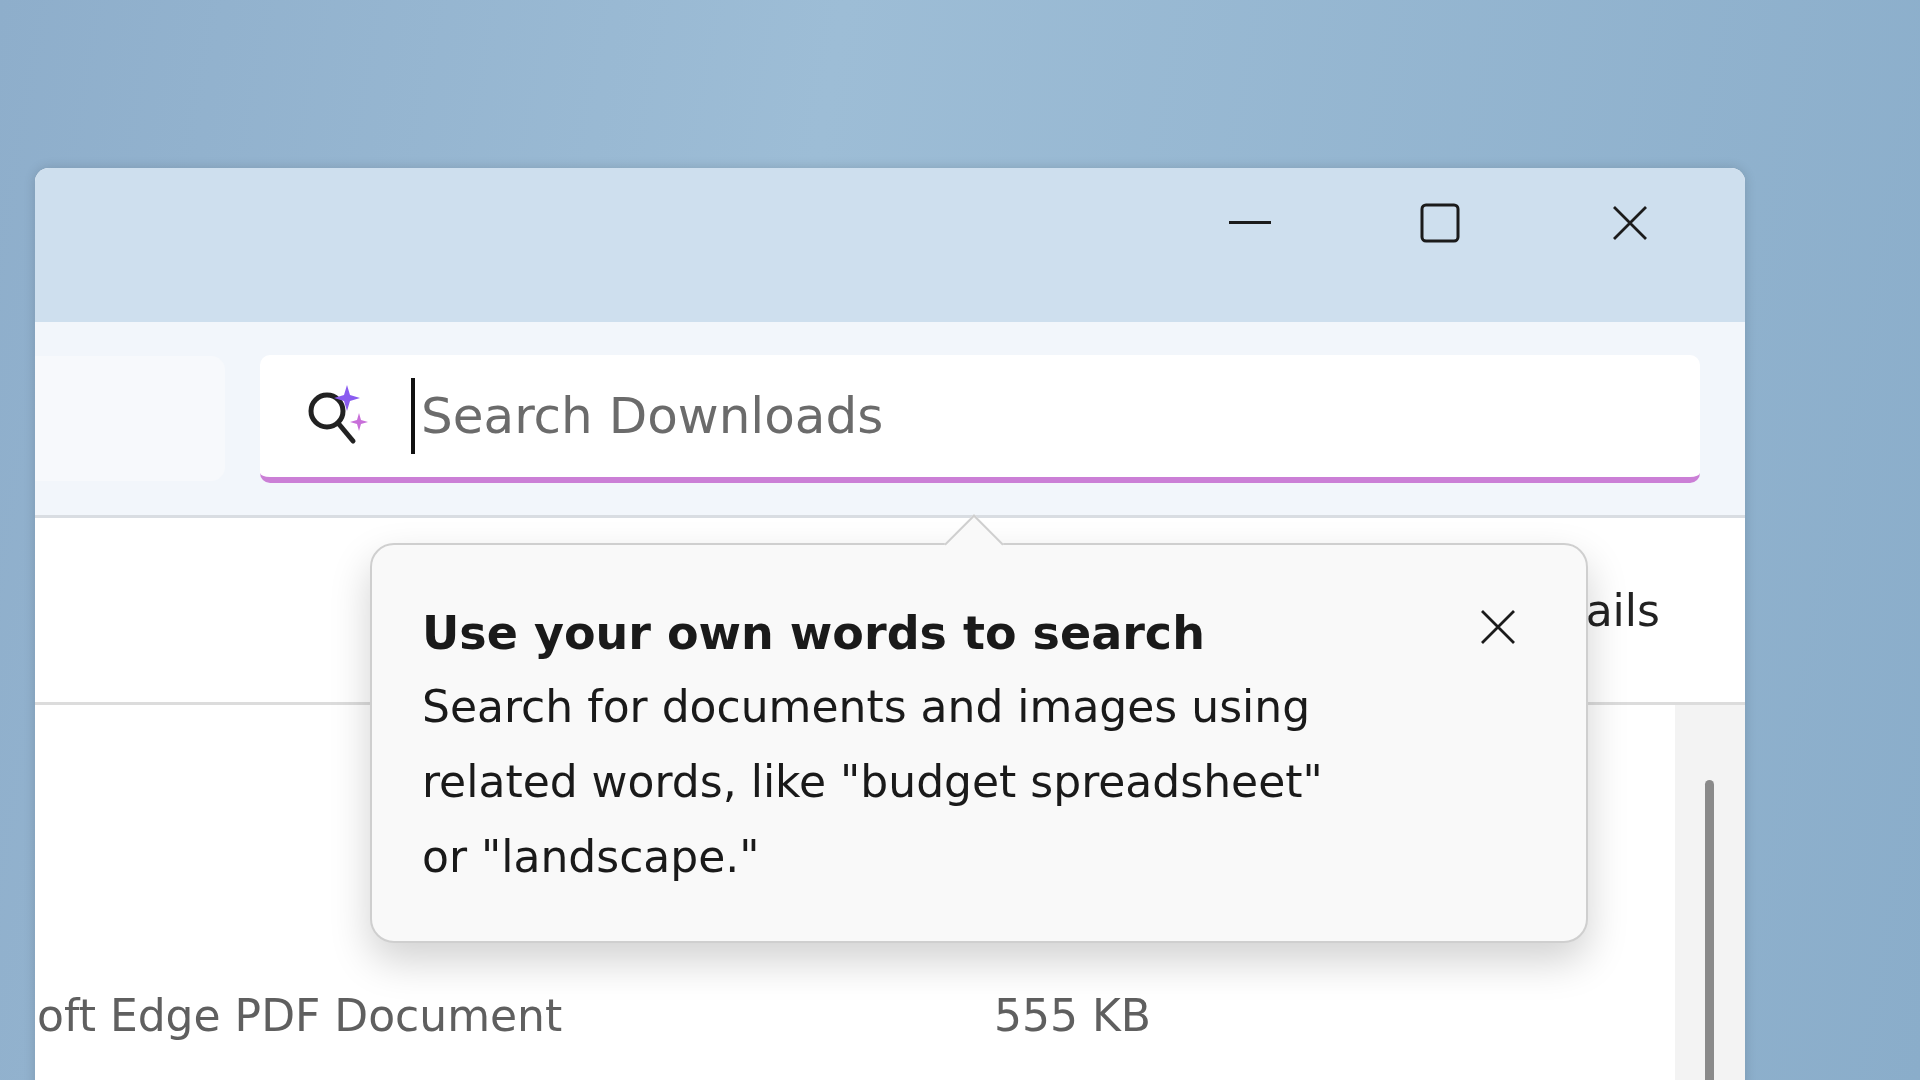 The width and height of the screenshot is (1920, 1080). What do you see at coordinates (1440, 223) in the screenshot?
I see `maximize-icon` at bounding box center [1440, 223].